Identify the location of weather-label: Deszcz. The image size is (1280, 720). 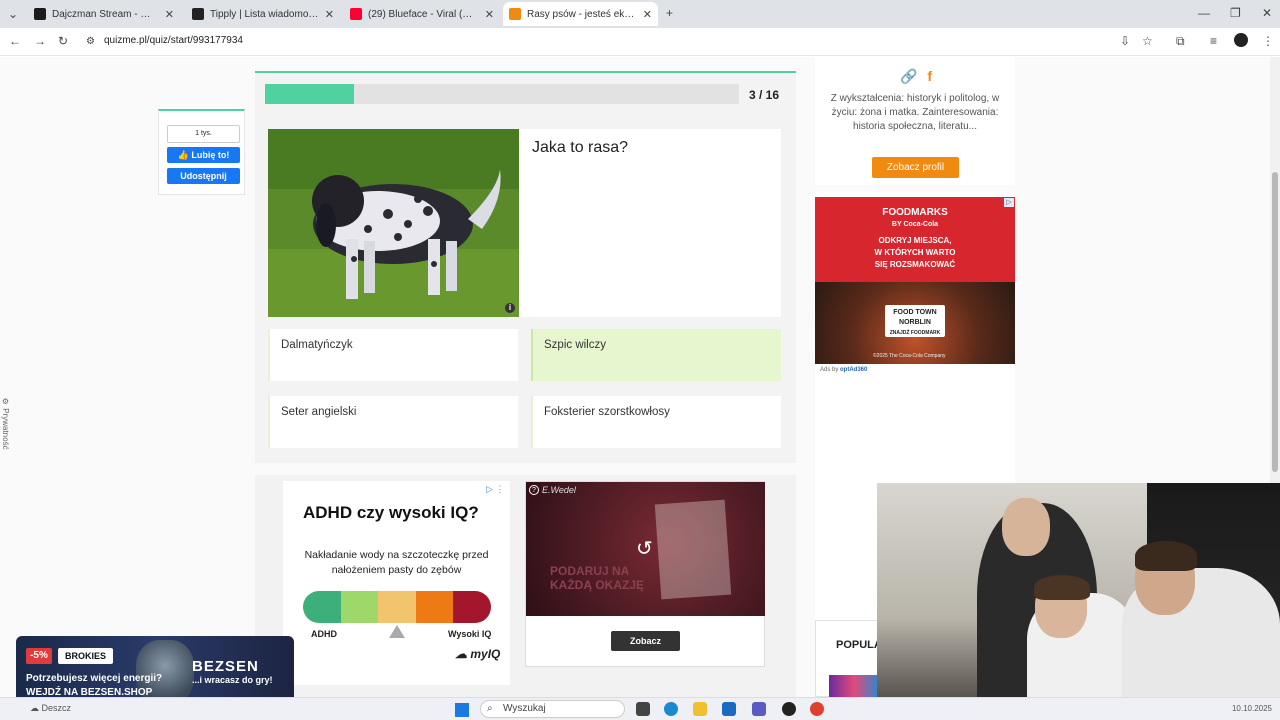
(56, 708).